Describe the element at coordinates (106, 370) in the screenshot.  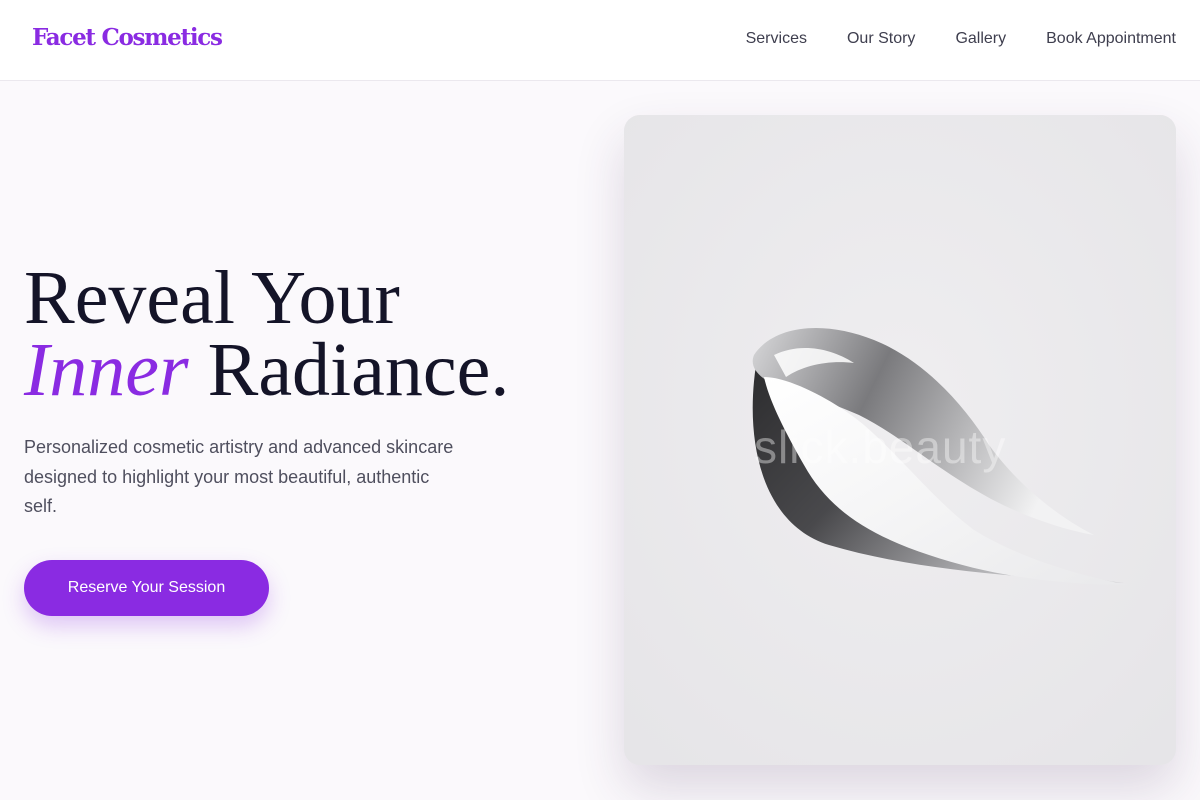
I see `hero-title-accent: Inner` at that location.